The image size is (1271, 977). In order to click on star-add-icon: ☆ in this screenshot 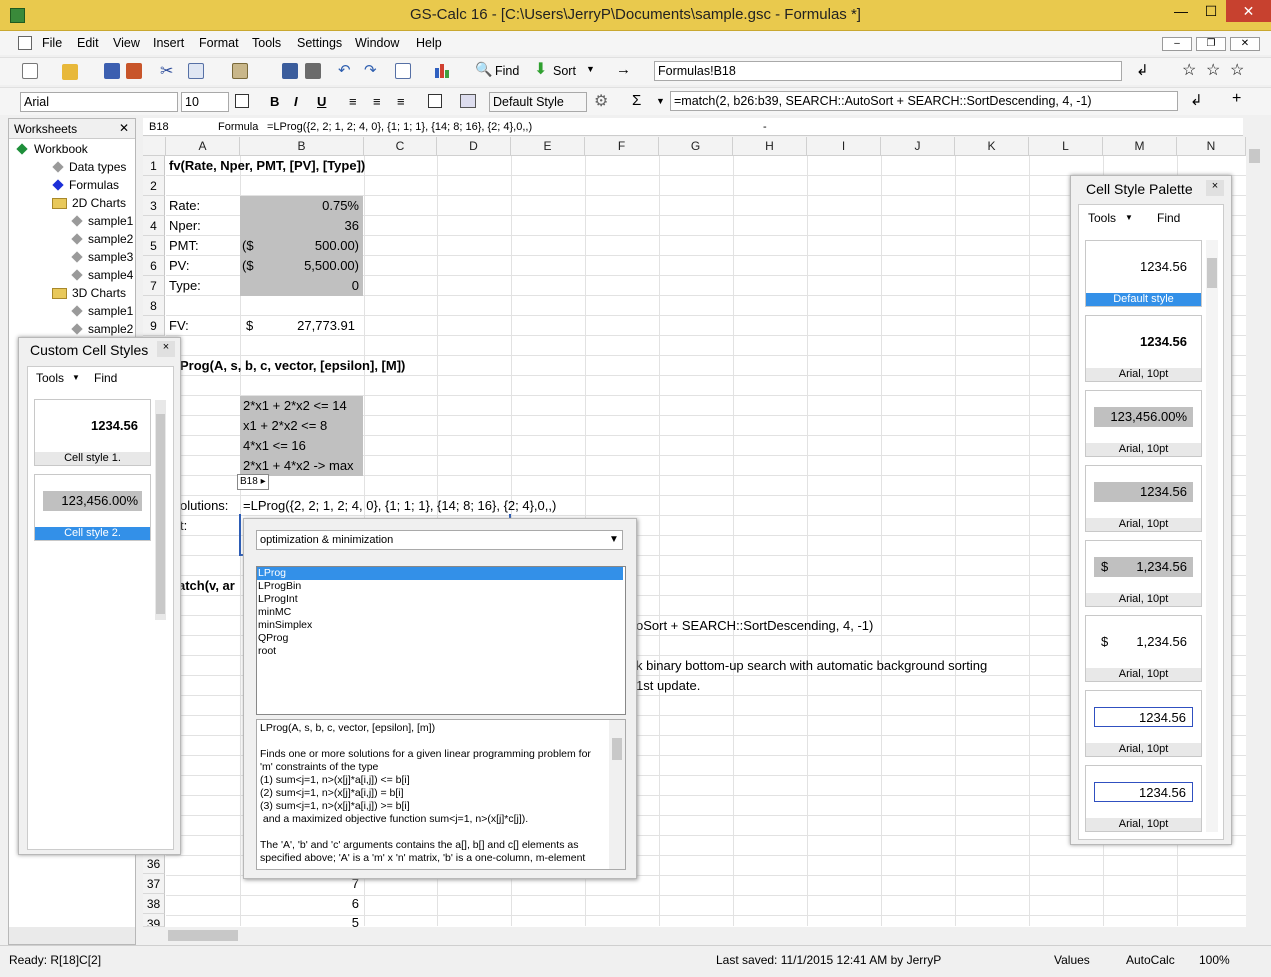, I will do `click(1213, 70)`.